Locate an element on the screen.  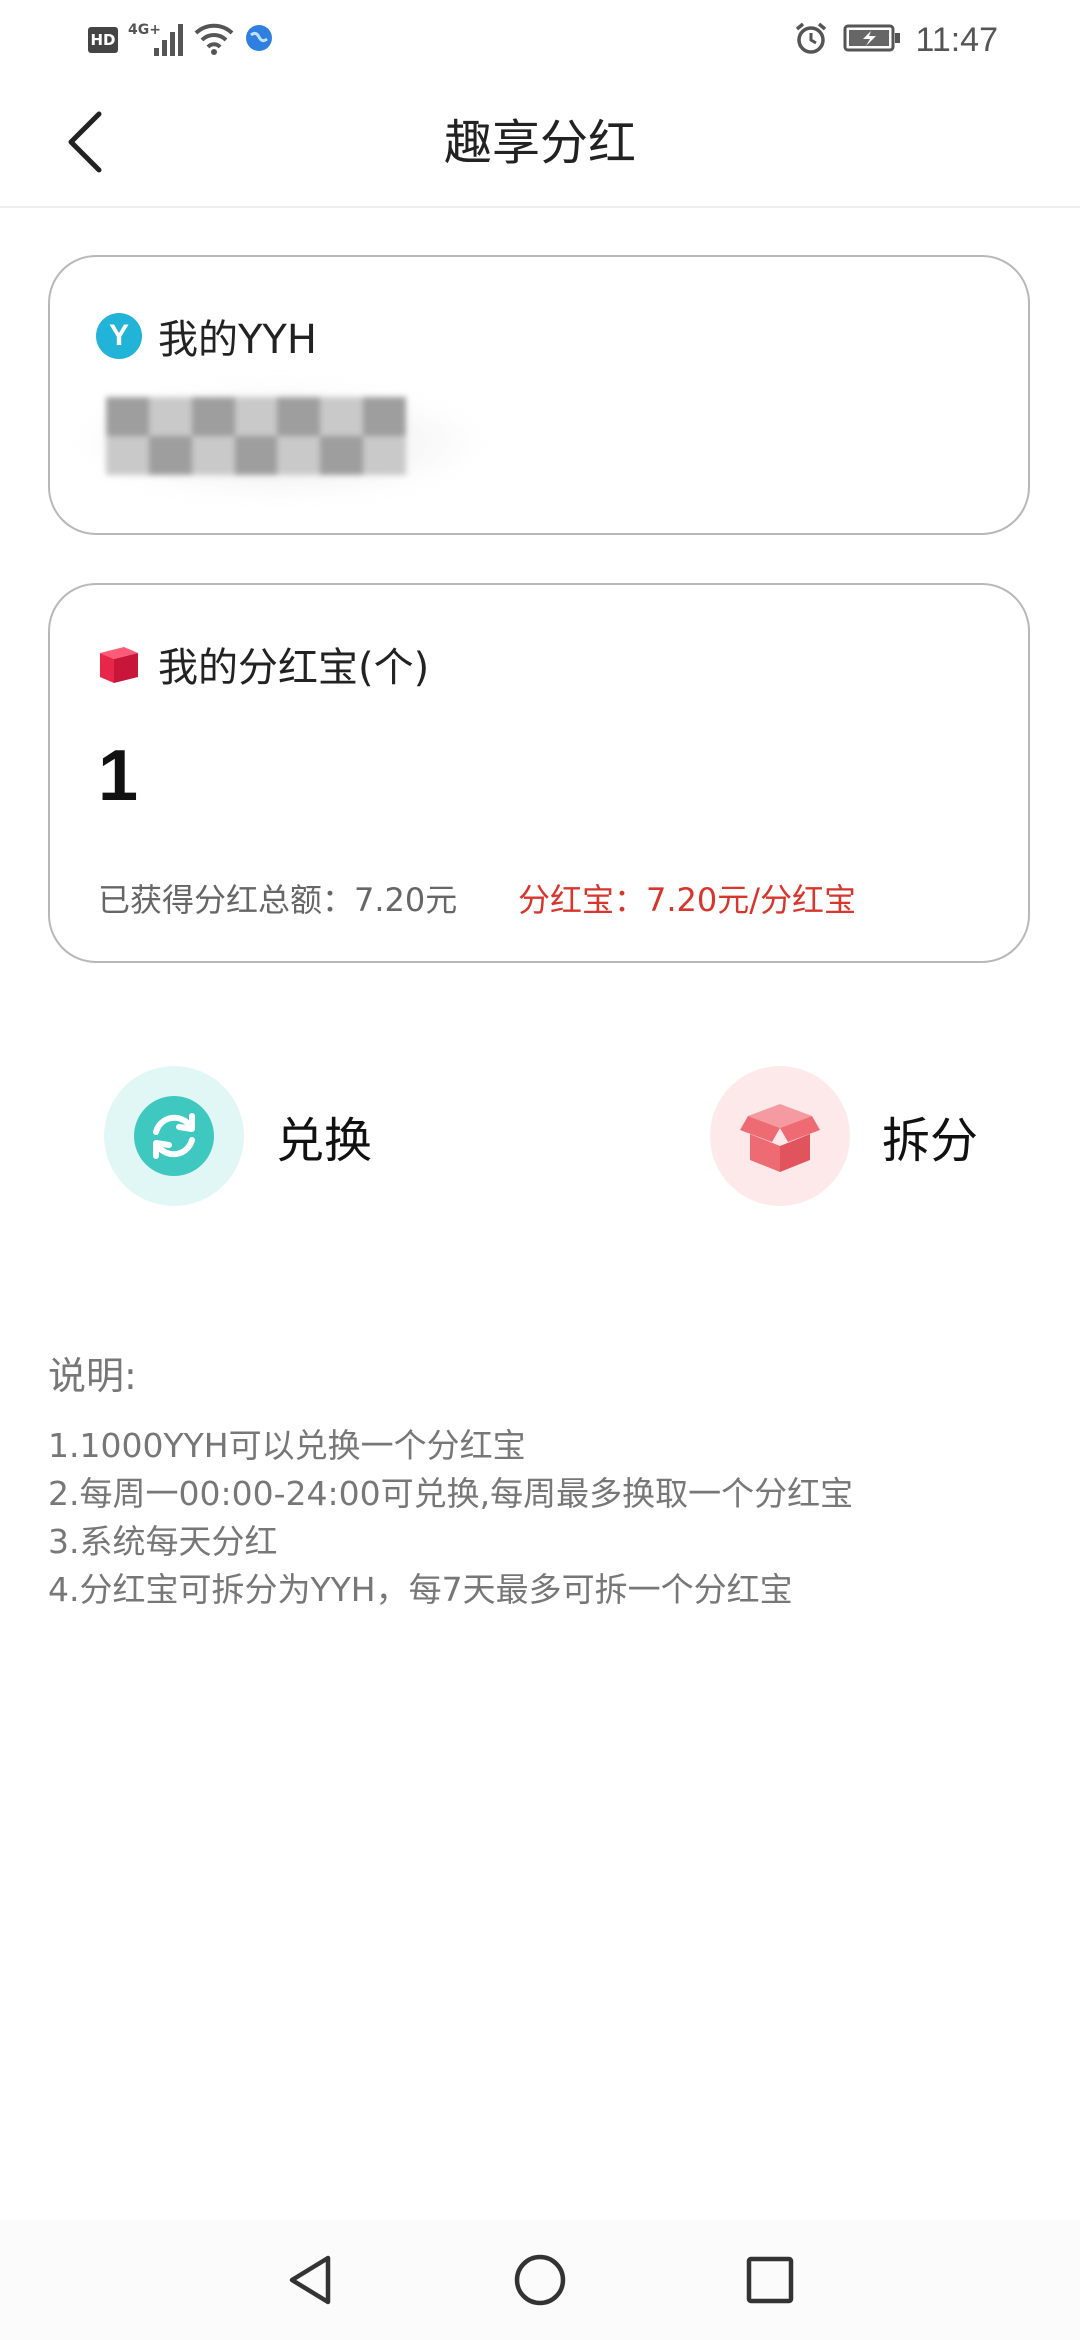
app-header: 趣享分红 is located at coordinates (540, 144).